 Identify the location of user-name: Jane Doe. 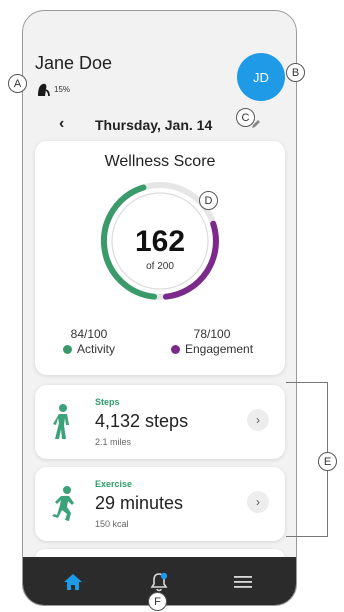
(74, 63).